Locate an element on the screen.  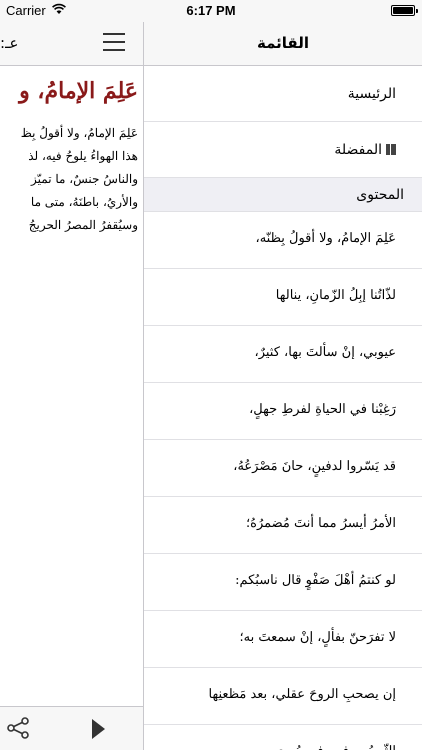
content-list-item: قد يَسّروا لدفينٍ، حانَ مَصْرَعُهُ، is located at coordinates (283, 468).